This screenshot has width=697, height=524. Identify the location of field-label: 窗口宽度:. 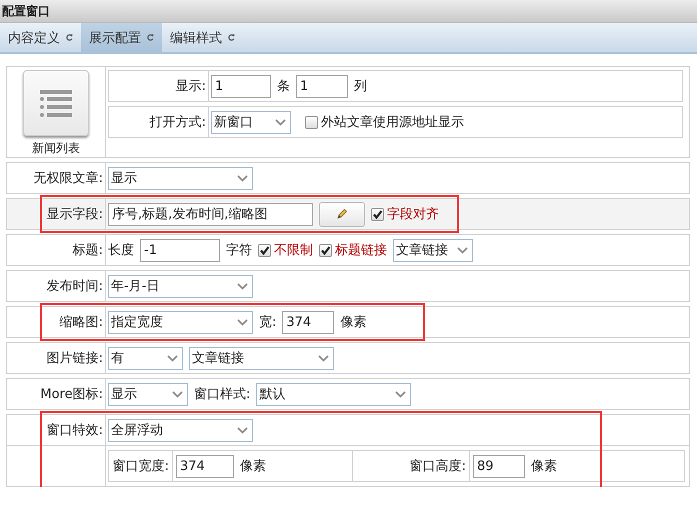
(140, 466).